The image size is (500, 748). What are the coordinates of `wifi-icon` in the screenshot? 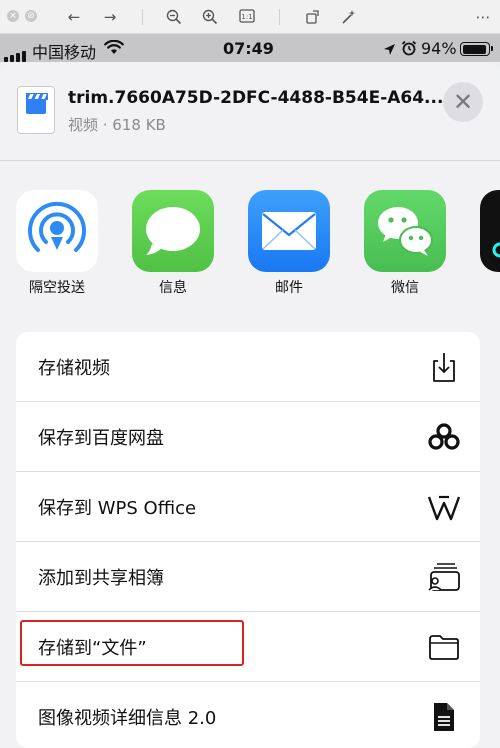 It's located at (114, 49).